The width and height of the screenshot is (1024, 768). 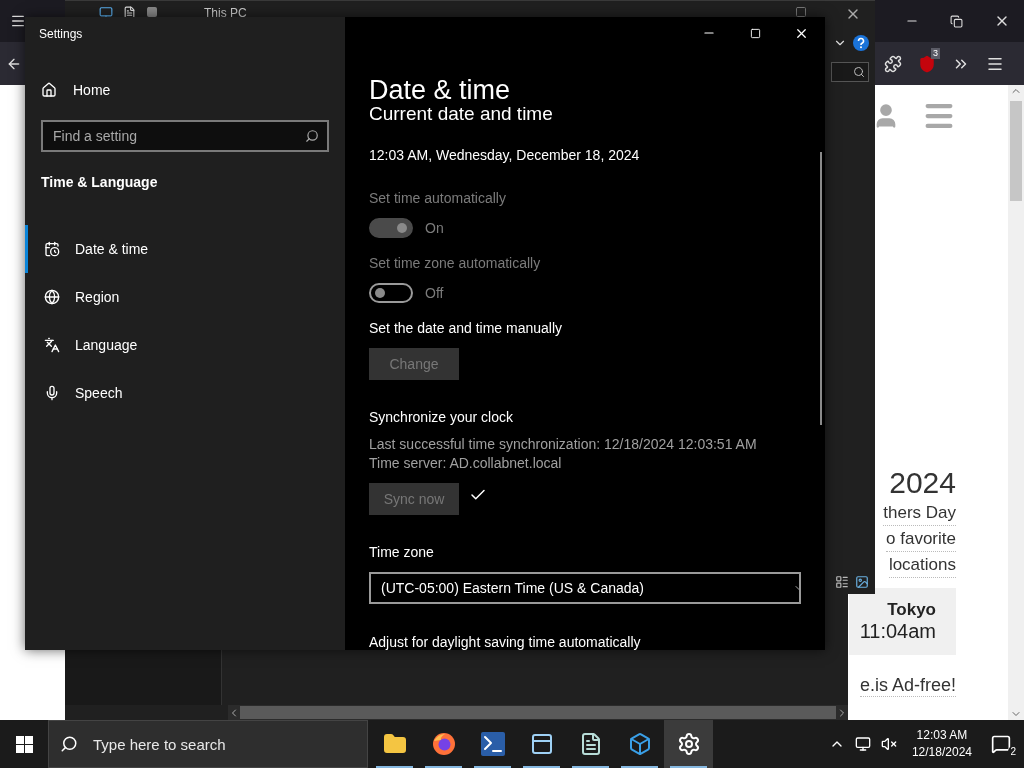 What do you see at coordinates (52, 249) in the screenshot?
I see `calendar-clock-icon` at bounding box center [52, 249].